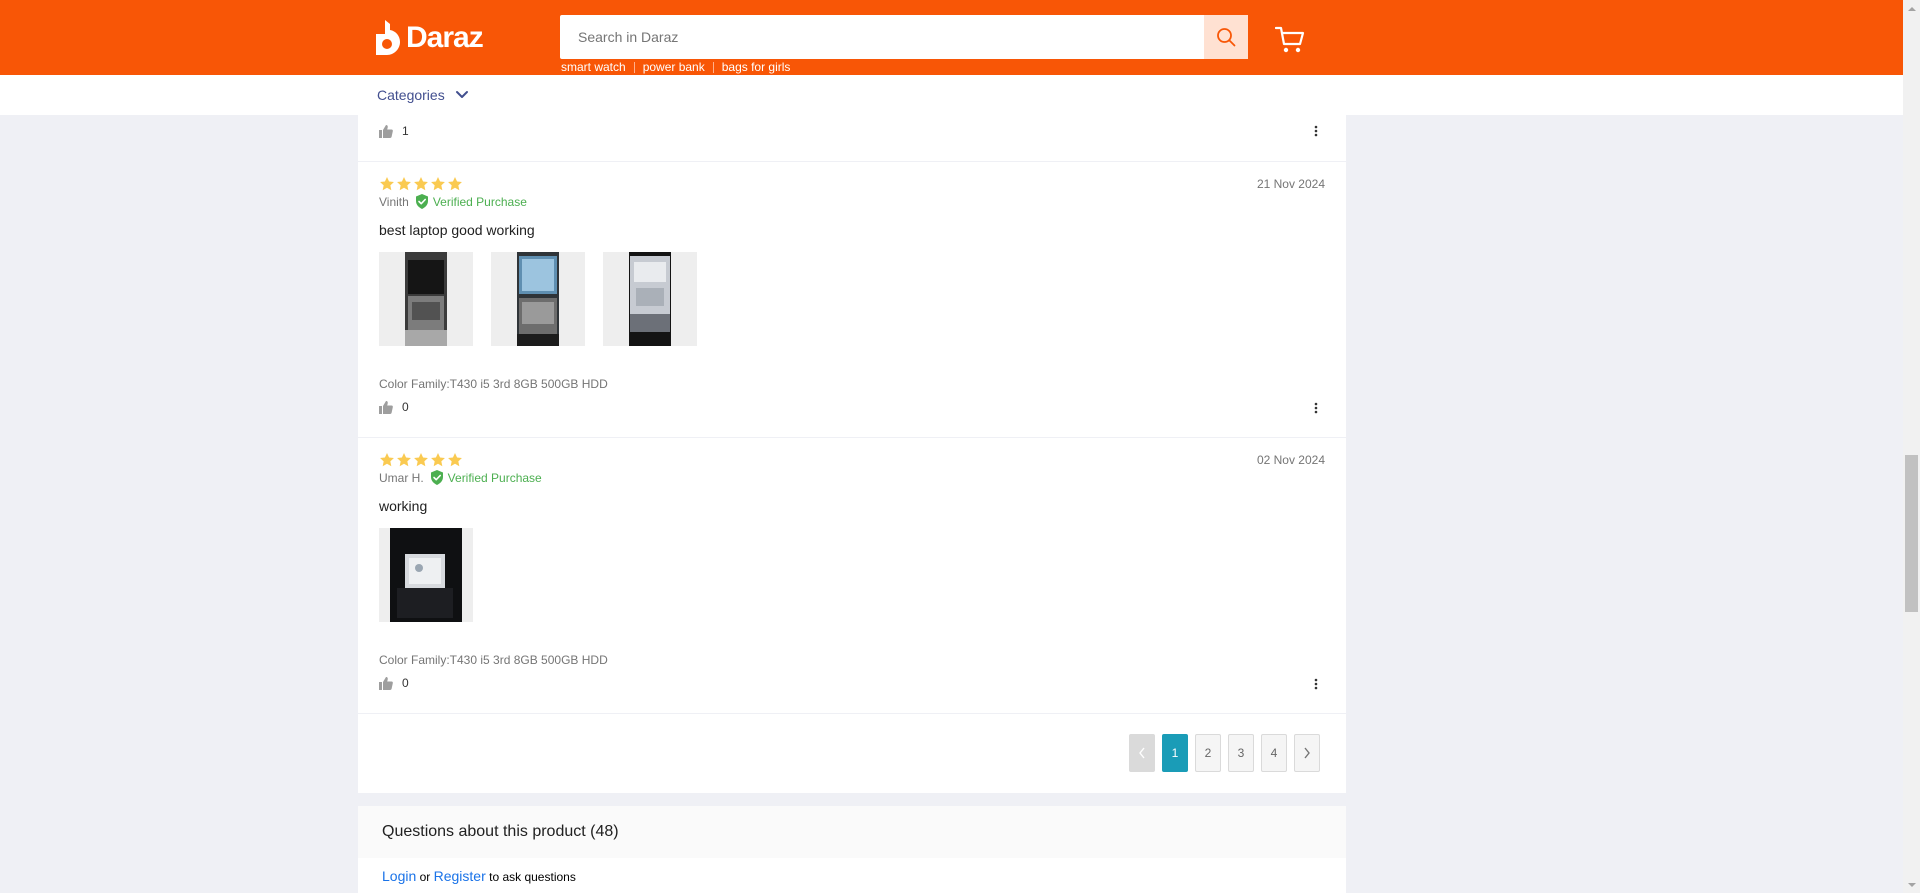 This screenshot has height=893, width=1920. I want to click on chevron-left-icon, so click(1142, 753).